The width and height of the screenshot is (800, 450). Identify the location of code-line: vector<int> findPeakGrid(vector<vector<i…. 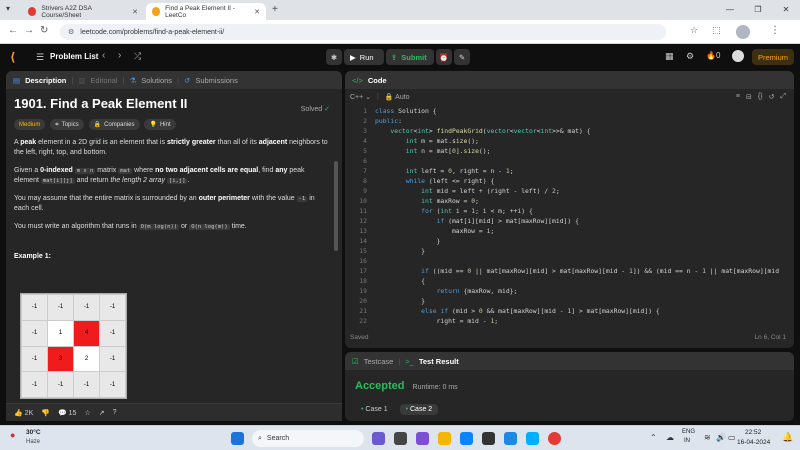
(482, 131).